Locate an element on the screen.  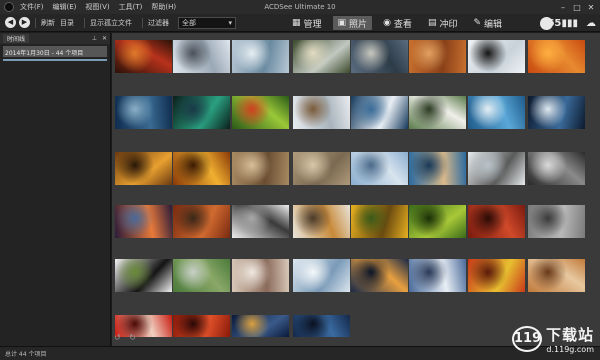
folder-button: 目录 is located at coordinates (67, 23).